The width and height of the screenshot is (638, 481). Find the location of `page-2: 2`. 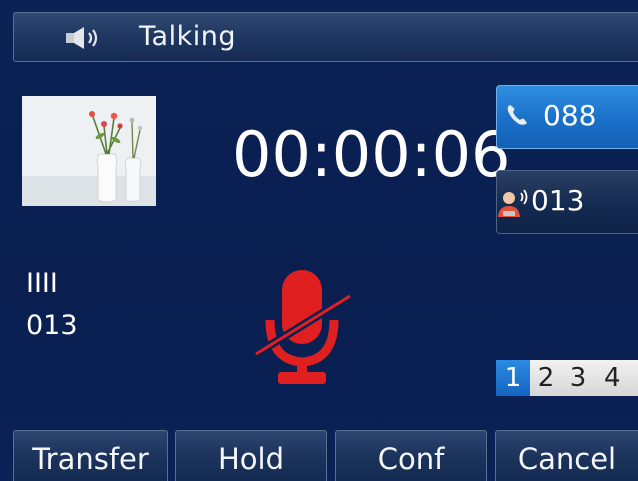

page-2: 2 is located at coordinates (546, 378).